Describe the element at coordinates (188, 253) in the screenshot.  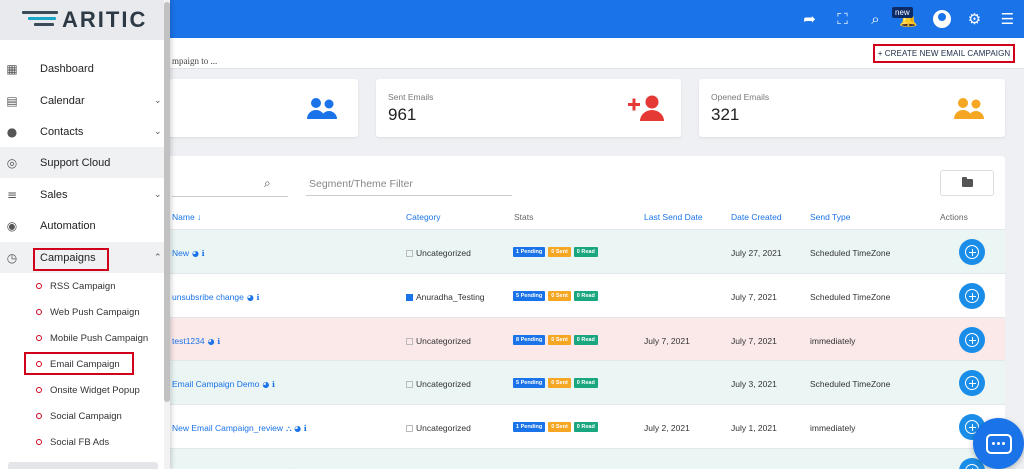
I see `campaign-name: New ◕ ℹ` at that location.